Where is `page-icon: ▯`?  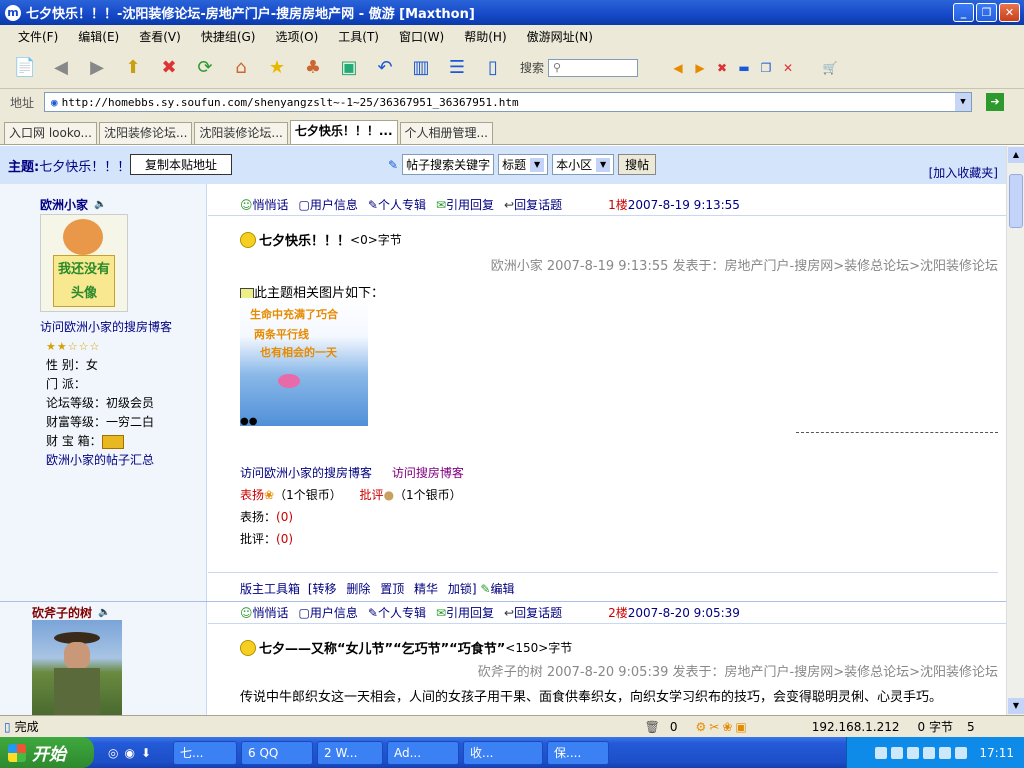 page-icon: ▯ is located at coordinates (493, 68).